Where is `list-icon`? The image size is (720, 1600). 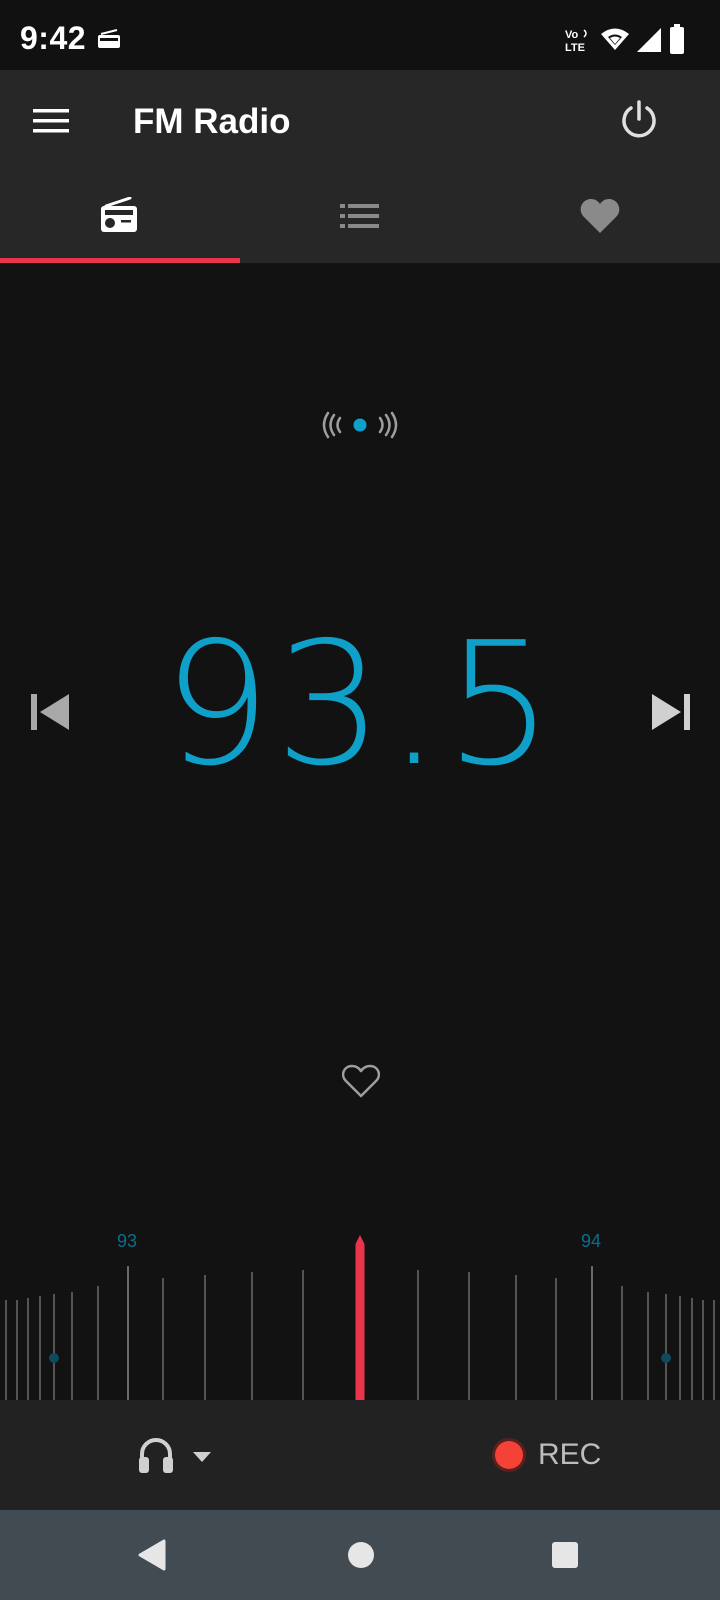 list-icon is located at coordinates (359, 216).